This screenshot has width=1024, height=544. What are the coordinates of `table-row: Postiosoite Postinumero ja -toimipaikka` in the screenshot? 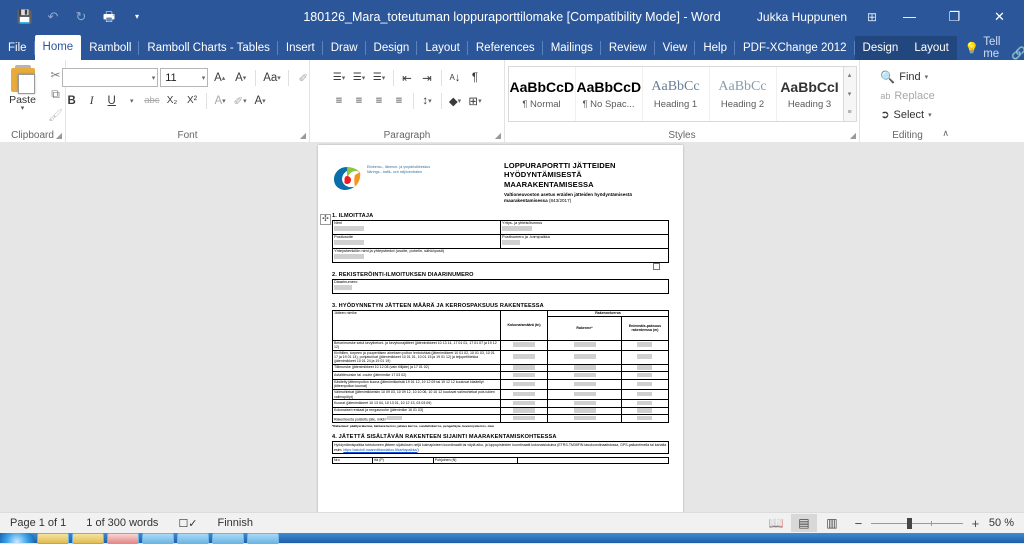 It's located at (500, 241).